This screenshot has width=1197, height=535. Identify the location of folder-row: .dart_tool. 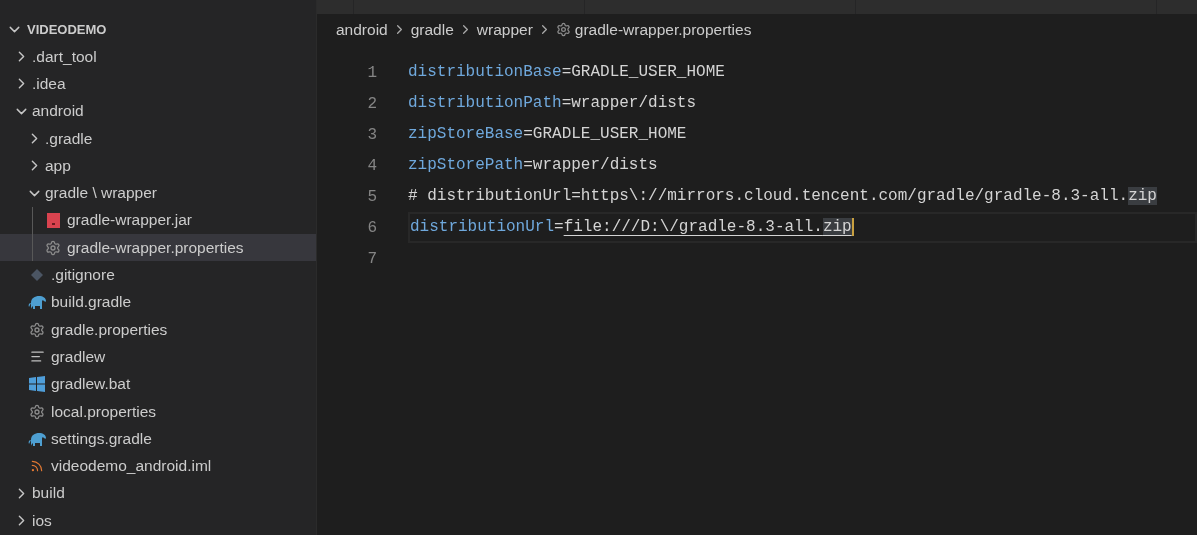
(158, 57).